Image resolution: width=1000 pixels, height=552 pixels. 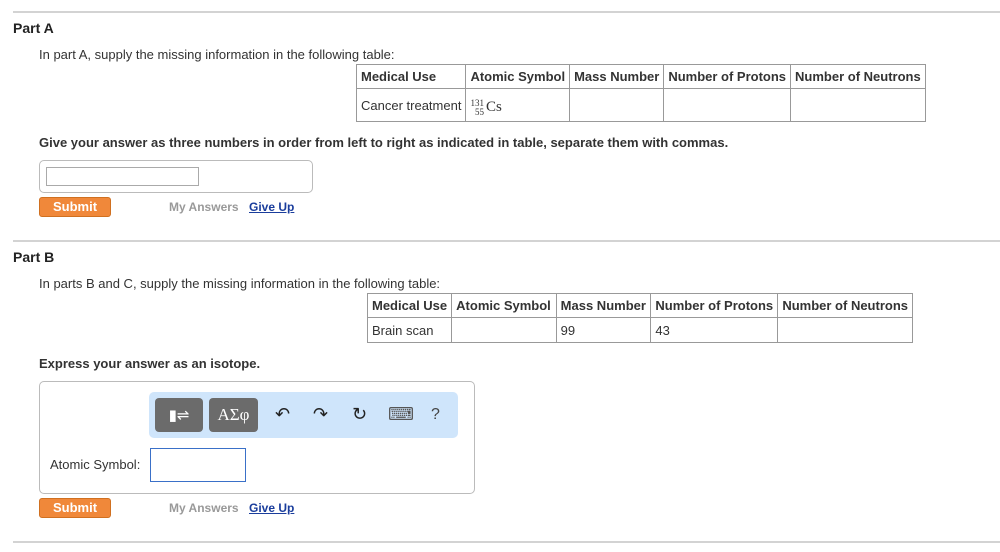 What do you see at coordinates (75, 207) in the screenshot?
I see `part-a-submit-button: Submit` at bounding box center [75, 207].